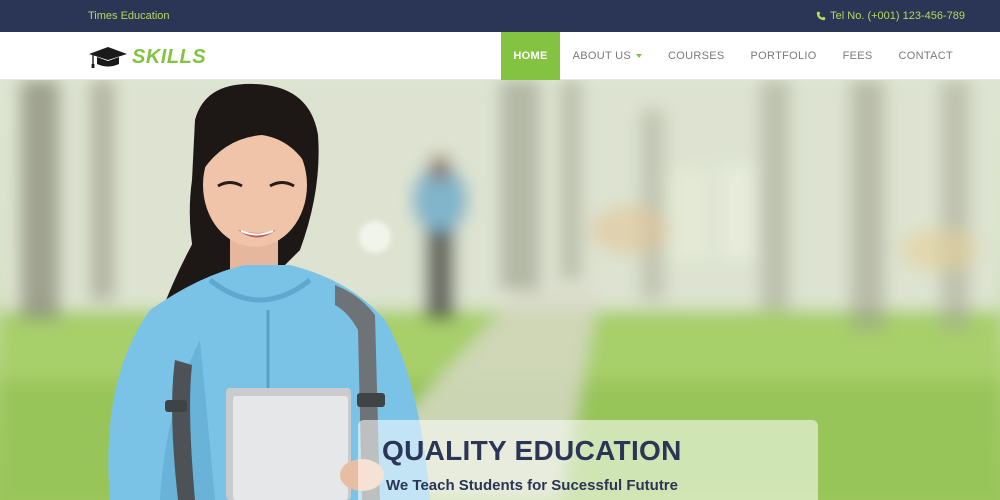  I want to click on nav-item-label: PORTFOLIO, so click(783, 56).